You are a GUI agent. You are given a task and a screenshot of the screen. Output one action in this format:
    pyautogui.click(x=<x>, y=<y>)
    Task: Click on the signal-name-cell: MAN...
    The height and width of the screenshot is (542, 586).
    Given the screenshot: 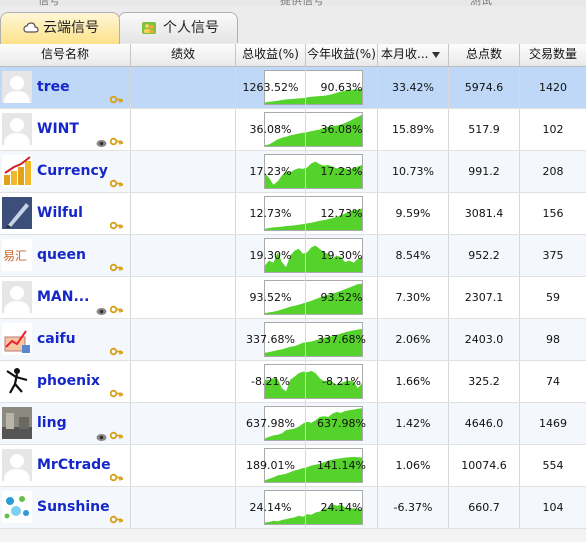 What is the action you would take?
    pyautogui.click(x=65, y=297)
    